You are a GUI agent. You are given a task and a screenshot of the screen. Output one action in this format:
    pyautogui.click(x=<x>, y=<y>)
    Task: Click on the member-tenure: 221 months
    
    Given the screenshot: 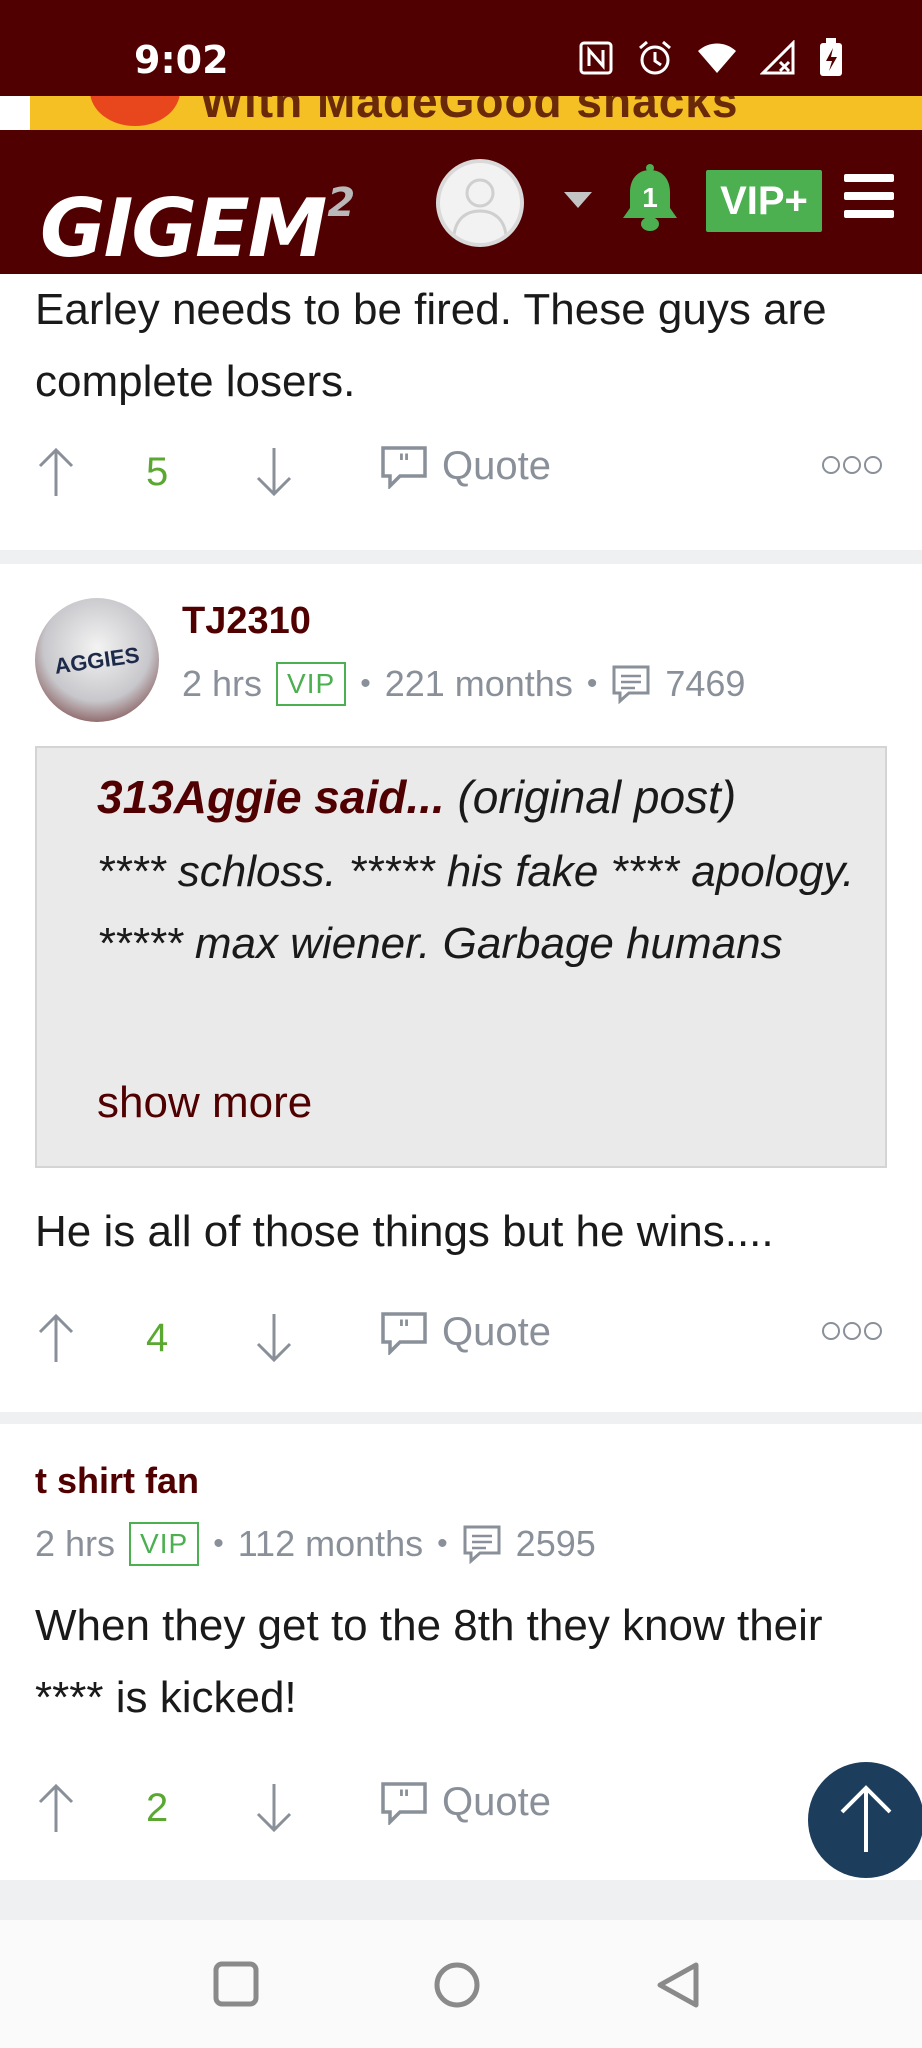 What is the action you would take?
    pyautogui.click(x=478, y=683)
    